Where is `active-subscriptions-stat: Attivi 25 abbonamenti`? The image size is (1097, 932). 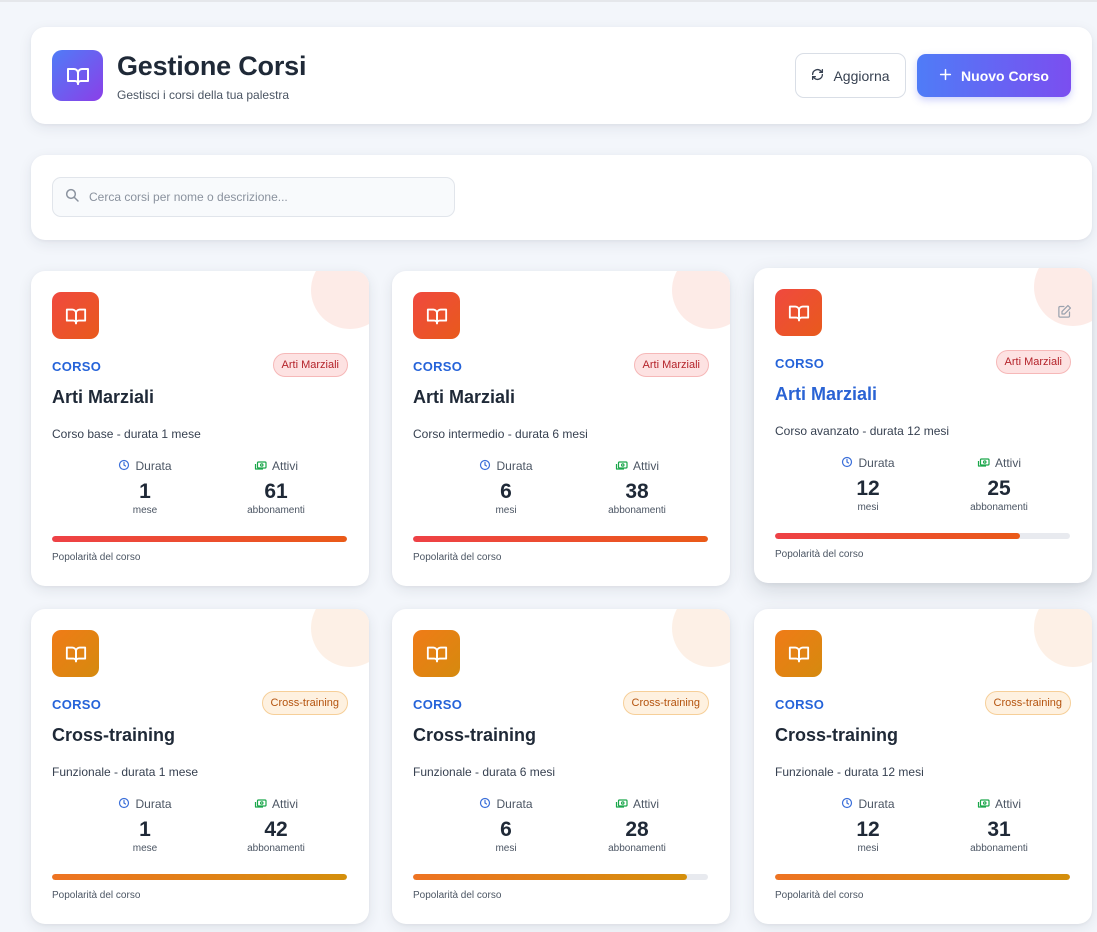
active-subscriptions-stat: Attivi 25 abbonamenti is located at coordinates (999, 484).